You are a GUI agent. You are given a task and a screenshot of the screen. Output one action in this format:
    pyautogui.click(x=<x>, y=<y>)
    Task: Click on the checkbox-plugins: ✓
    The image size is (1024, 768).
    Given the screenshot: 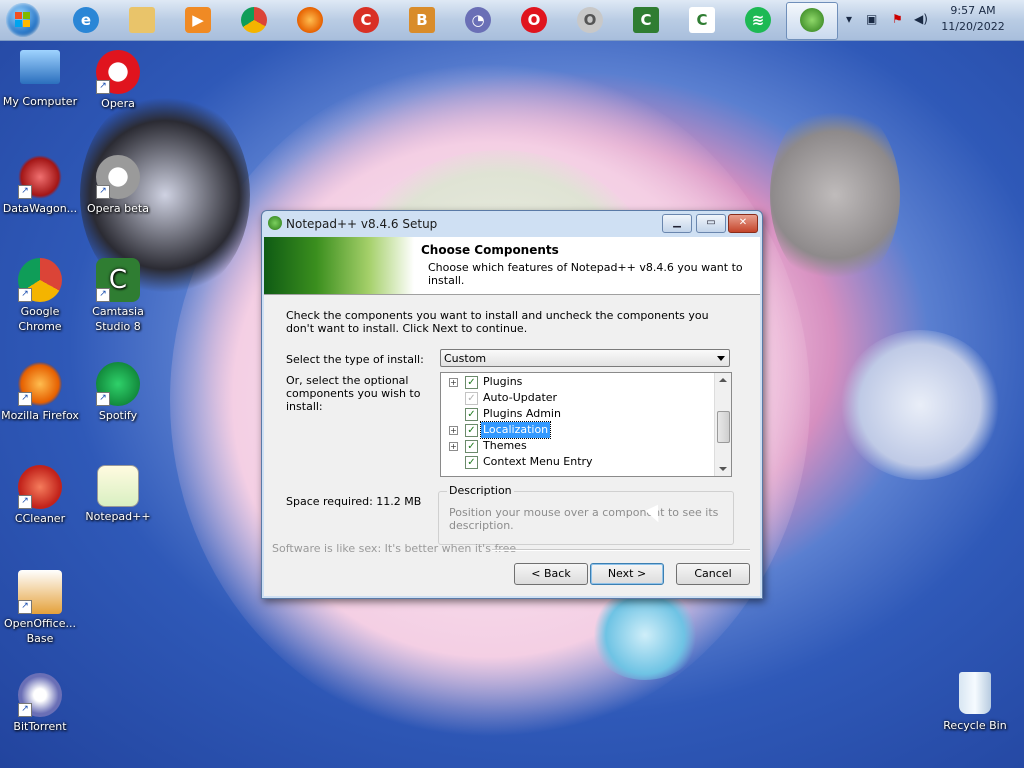 What is the action you would take?
    pyautogui.click(x=471, y=382)
    